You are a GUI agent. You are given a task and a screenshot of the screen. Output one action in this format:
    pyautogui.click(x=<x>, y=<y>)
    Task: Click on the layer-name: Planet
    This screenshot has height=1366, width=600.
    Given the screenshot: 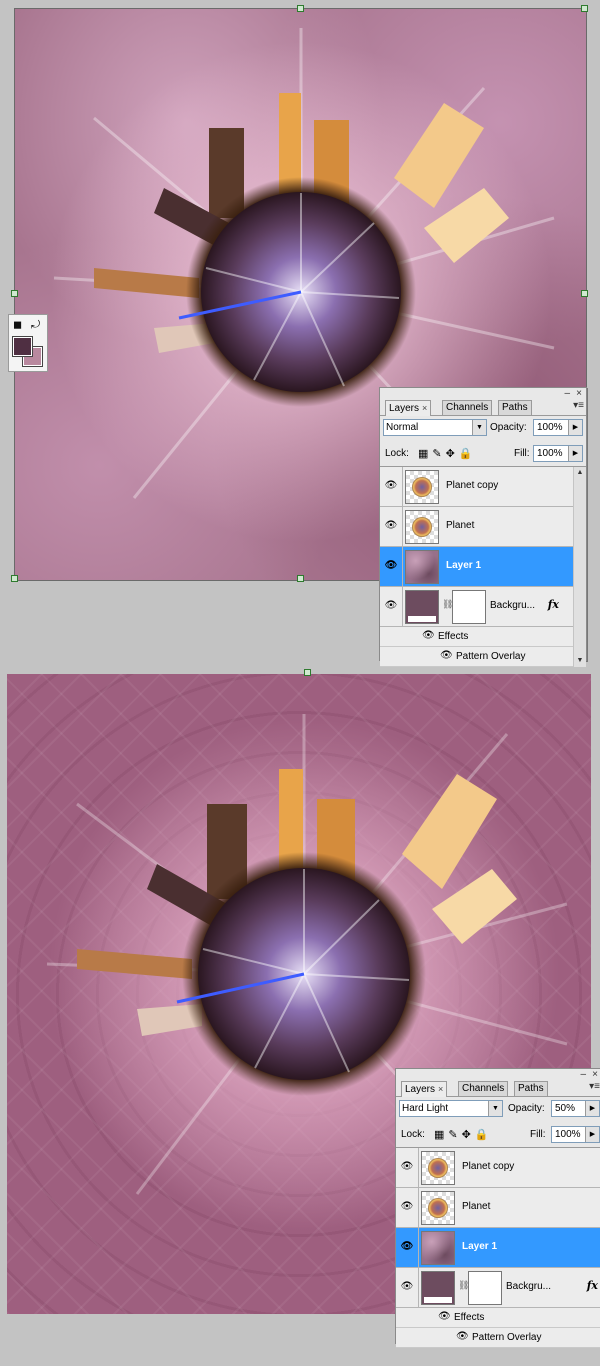 What is the action you would take?
    pyautogui.click(x=460, y=525)
    